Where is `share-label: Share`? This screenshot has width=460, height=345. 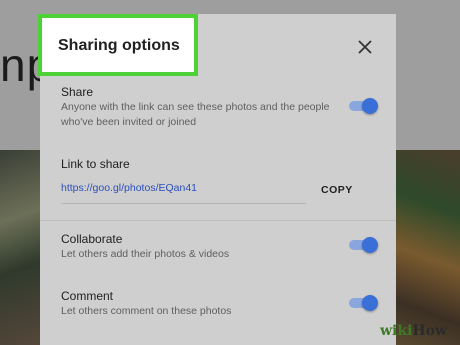 share-label: Share is located at coordinates (77, 92).